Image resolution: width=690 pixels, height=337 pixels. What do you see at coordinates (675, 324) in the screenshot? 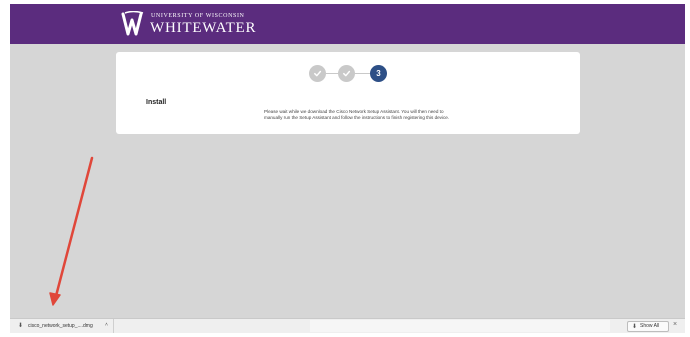
I see `close-download-bar-button: ×` at bounding box center [675, 324].